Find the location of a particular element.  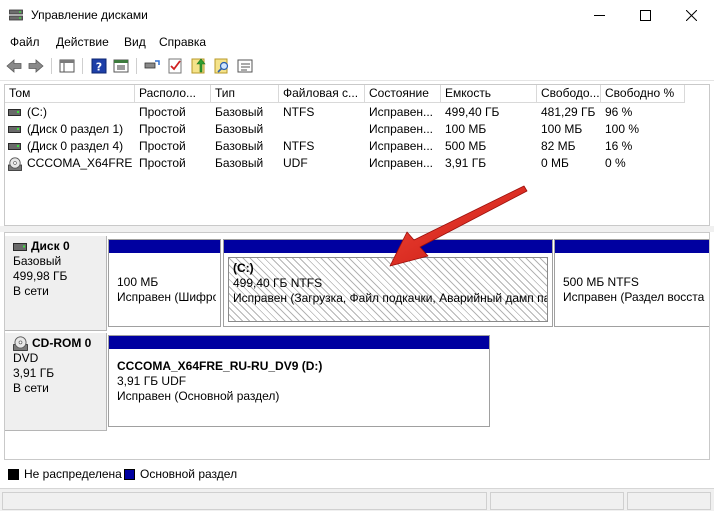

disk-name: CD-ROM 0 is located at coordinates (62, 343).